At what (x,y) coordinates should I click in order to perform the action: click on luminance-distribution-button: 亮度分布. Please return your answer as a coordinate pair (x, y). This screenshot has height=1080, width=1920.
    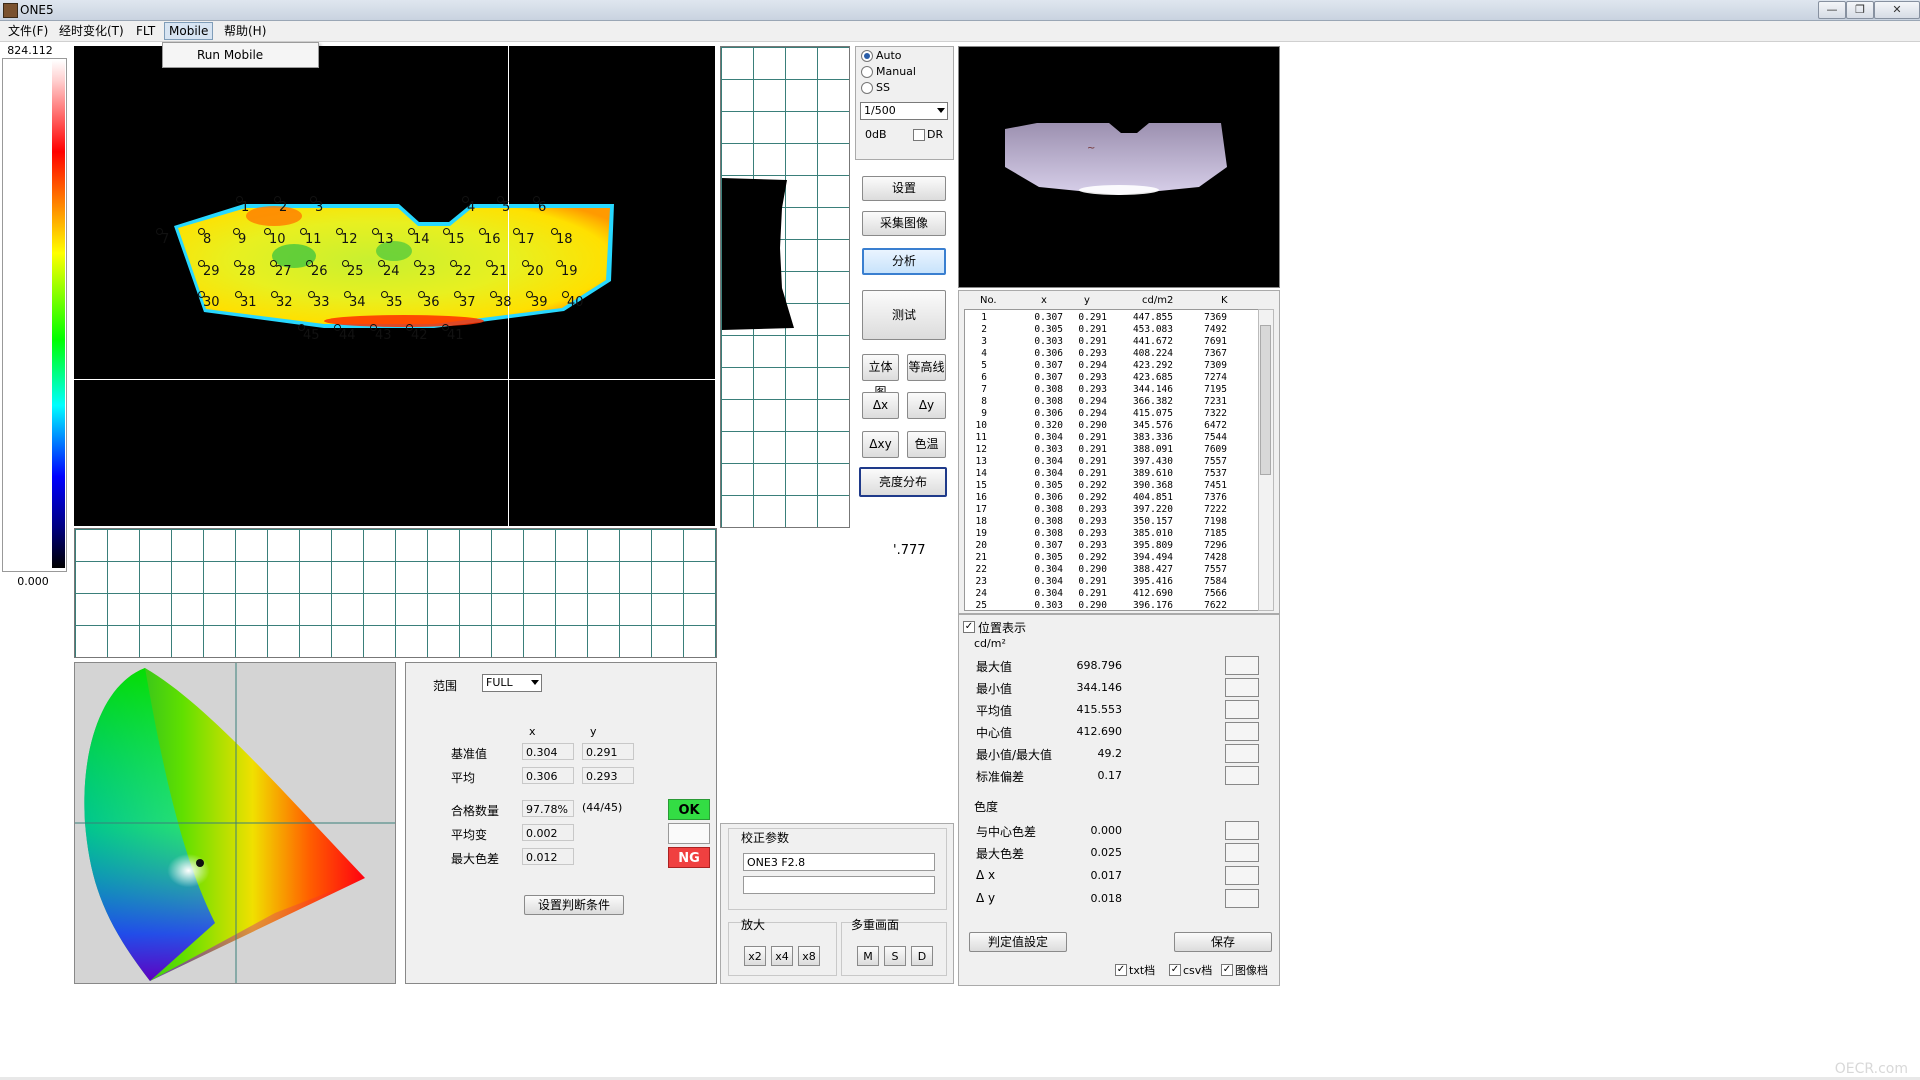
    Looking at the image, I should click on (903, 482).